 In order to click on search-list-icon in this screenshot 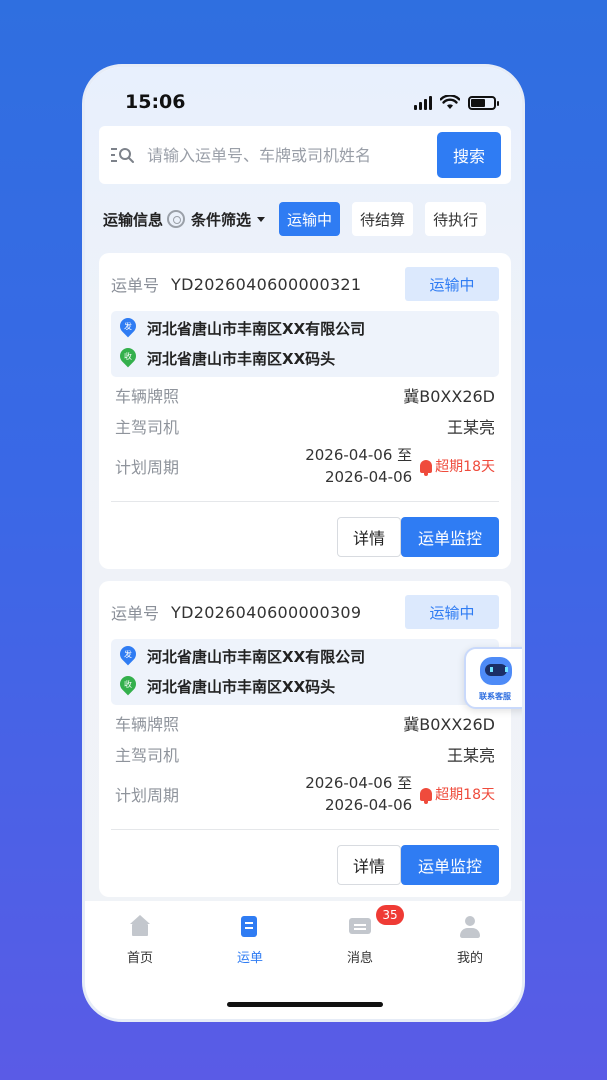, I will do `click(122, 155)`.